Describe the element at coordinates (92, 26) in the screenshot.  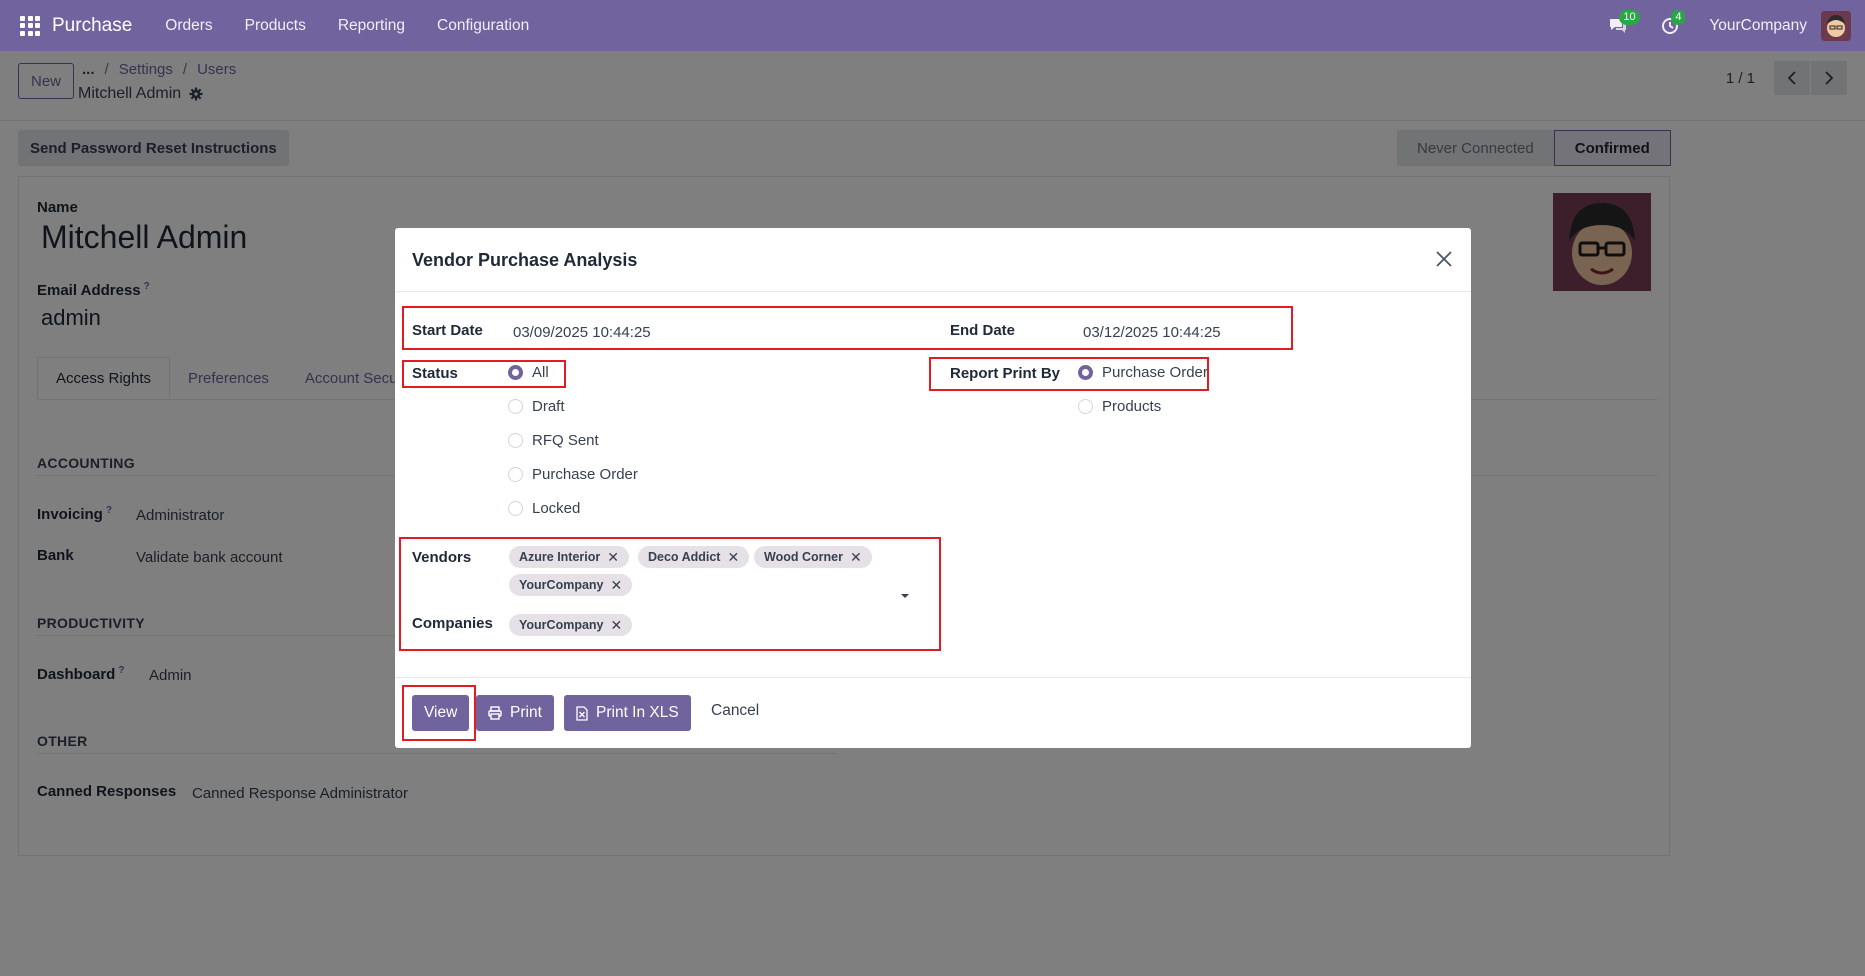
I see `app-name: Purchase` at that location.